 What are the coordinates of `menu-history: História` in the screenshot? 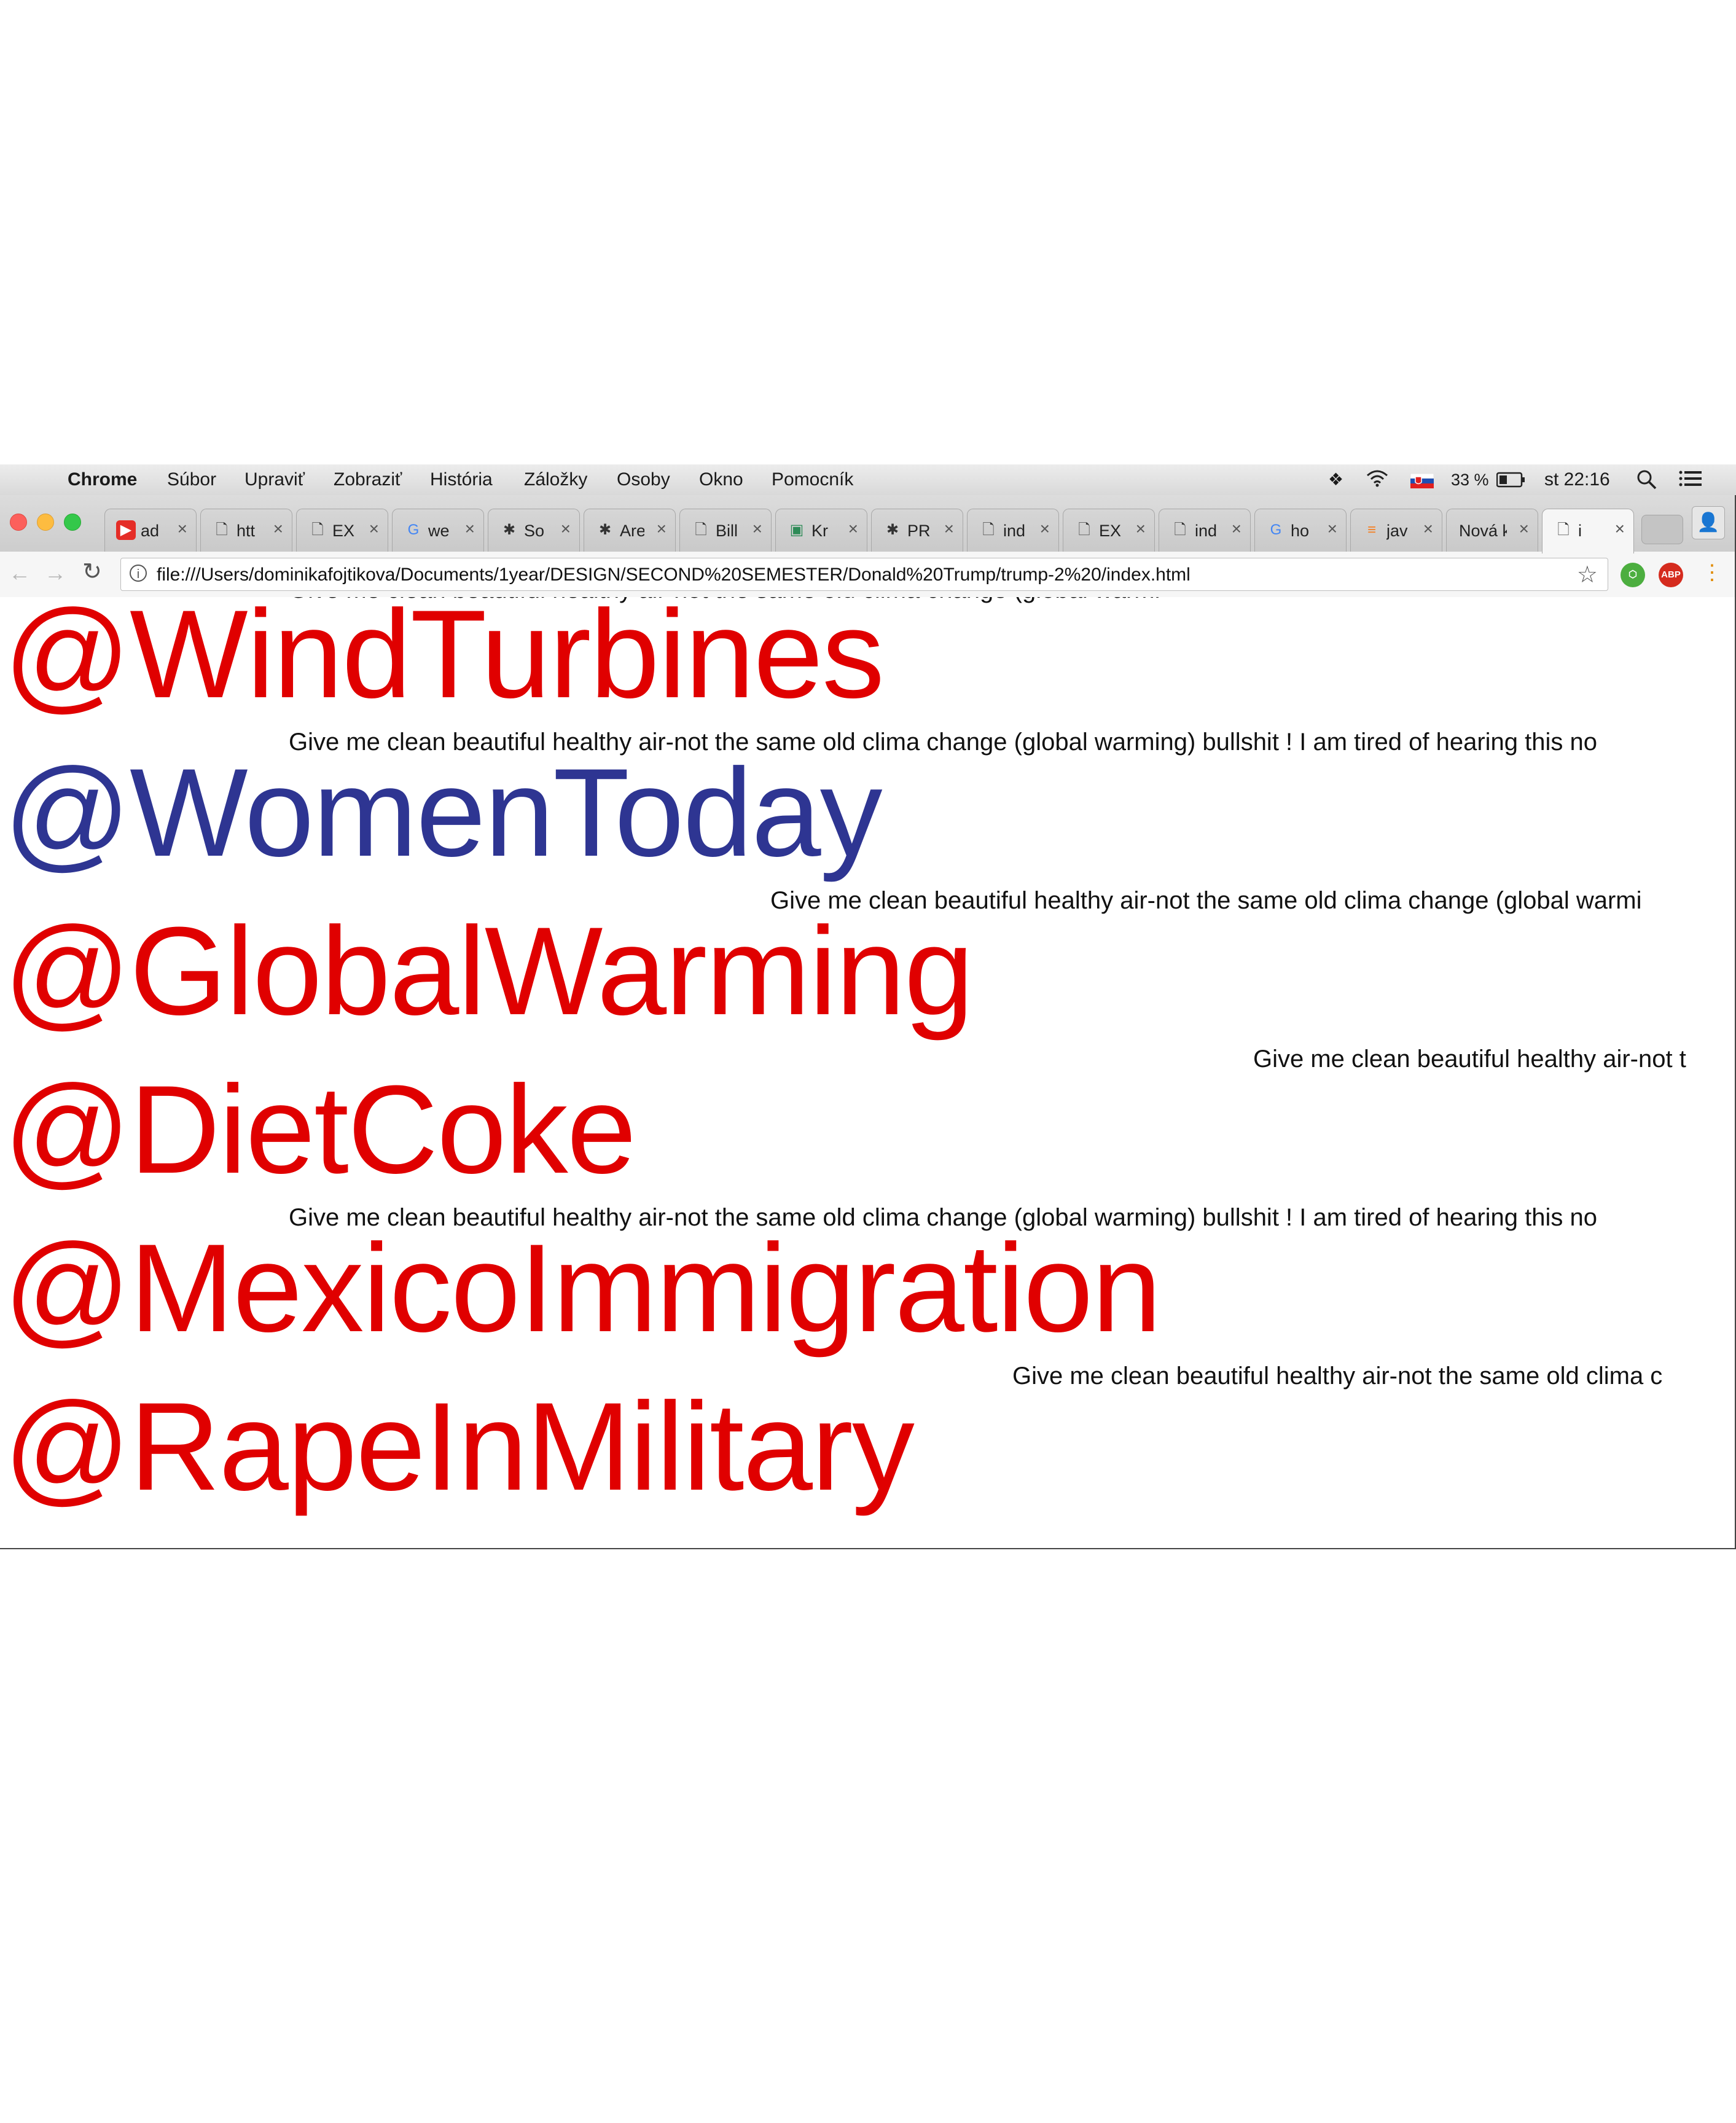 It's located at (462, 479).